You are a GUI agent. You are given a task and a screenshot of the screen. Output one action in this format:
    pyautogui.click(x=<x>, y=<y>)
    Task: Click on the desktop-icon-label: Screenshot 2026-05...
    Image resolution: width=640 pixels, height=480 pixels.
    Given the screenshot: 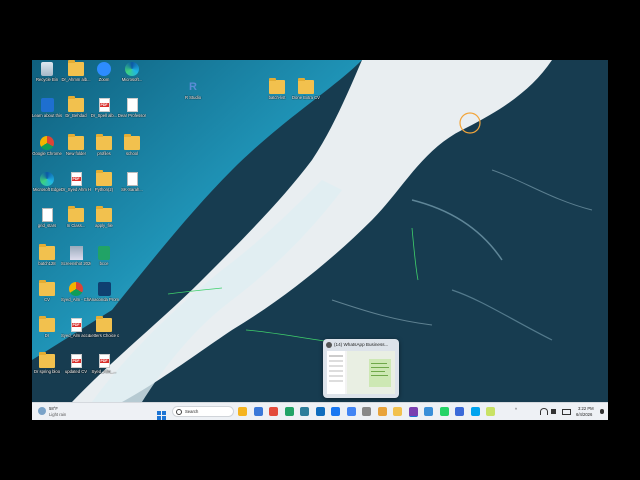 What is the action you would take?
    pyautogui.click(x=76, y=263)
    